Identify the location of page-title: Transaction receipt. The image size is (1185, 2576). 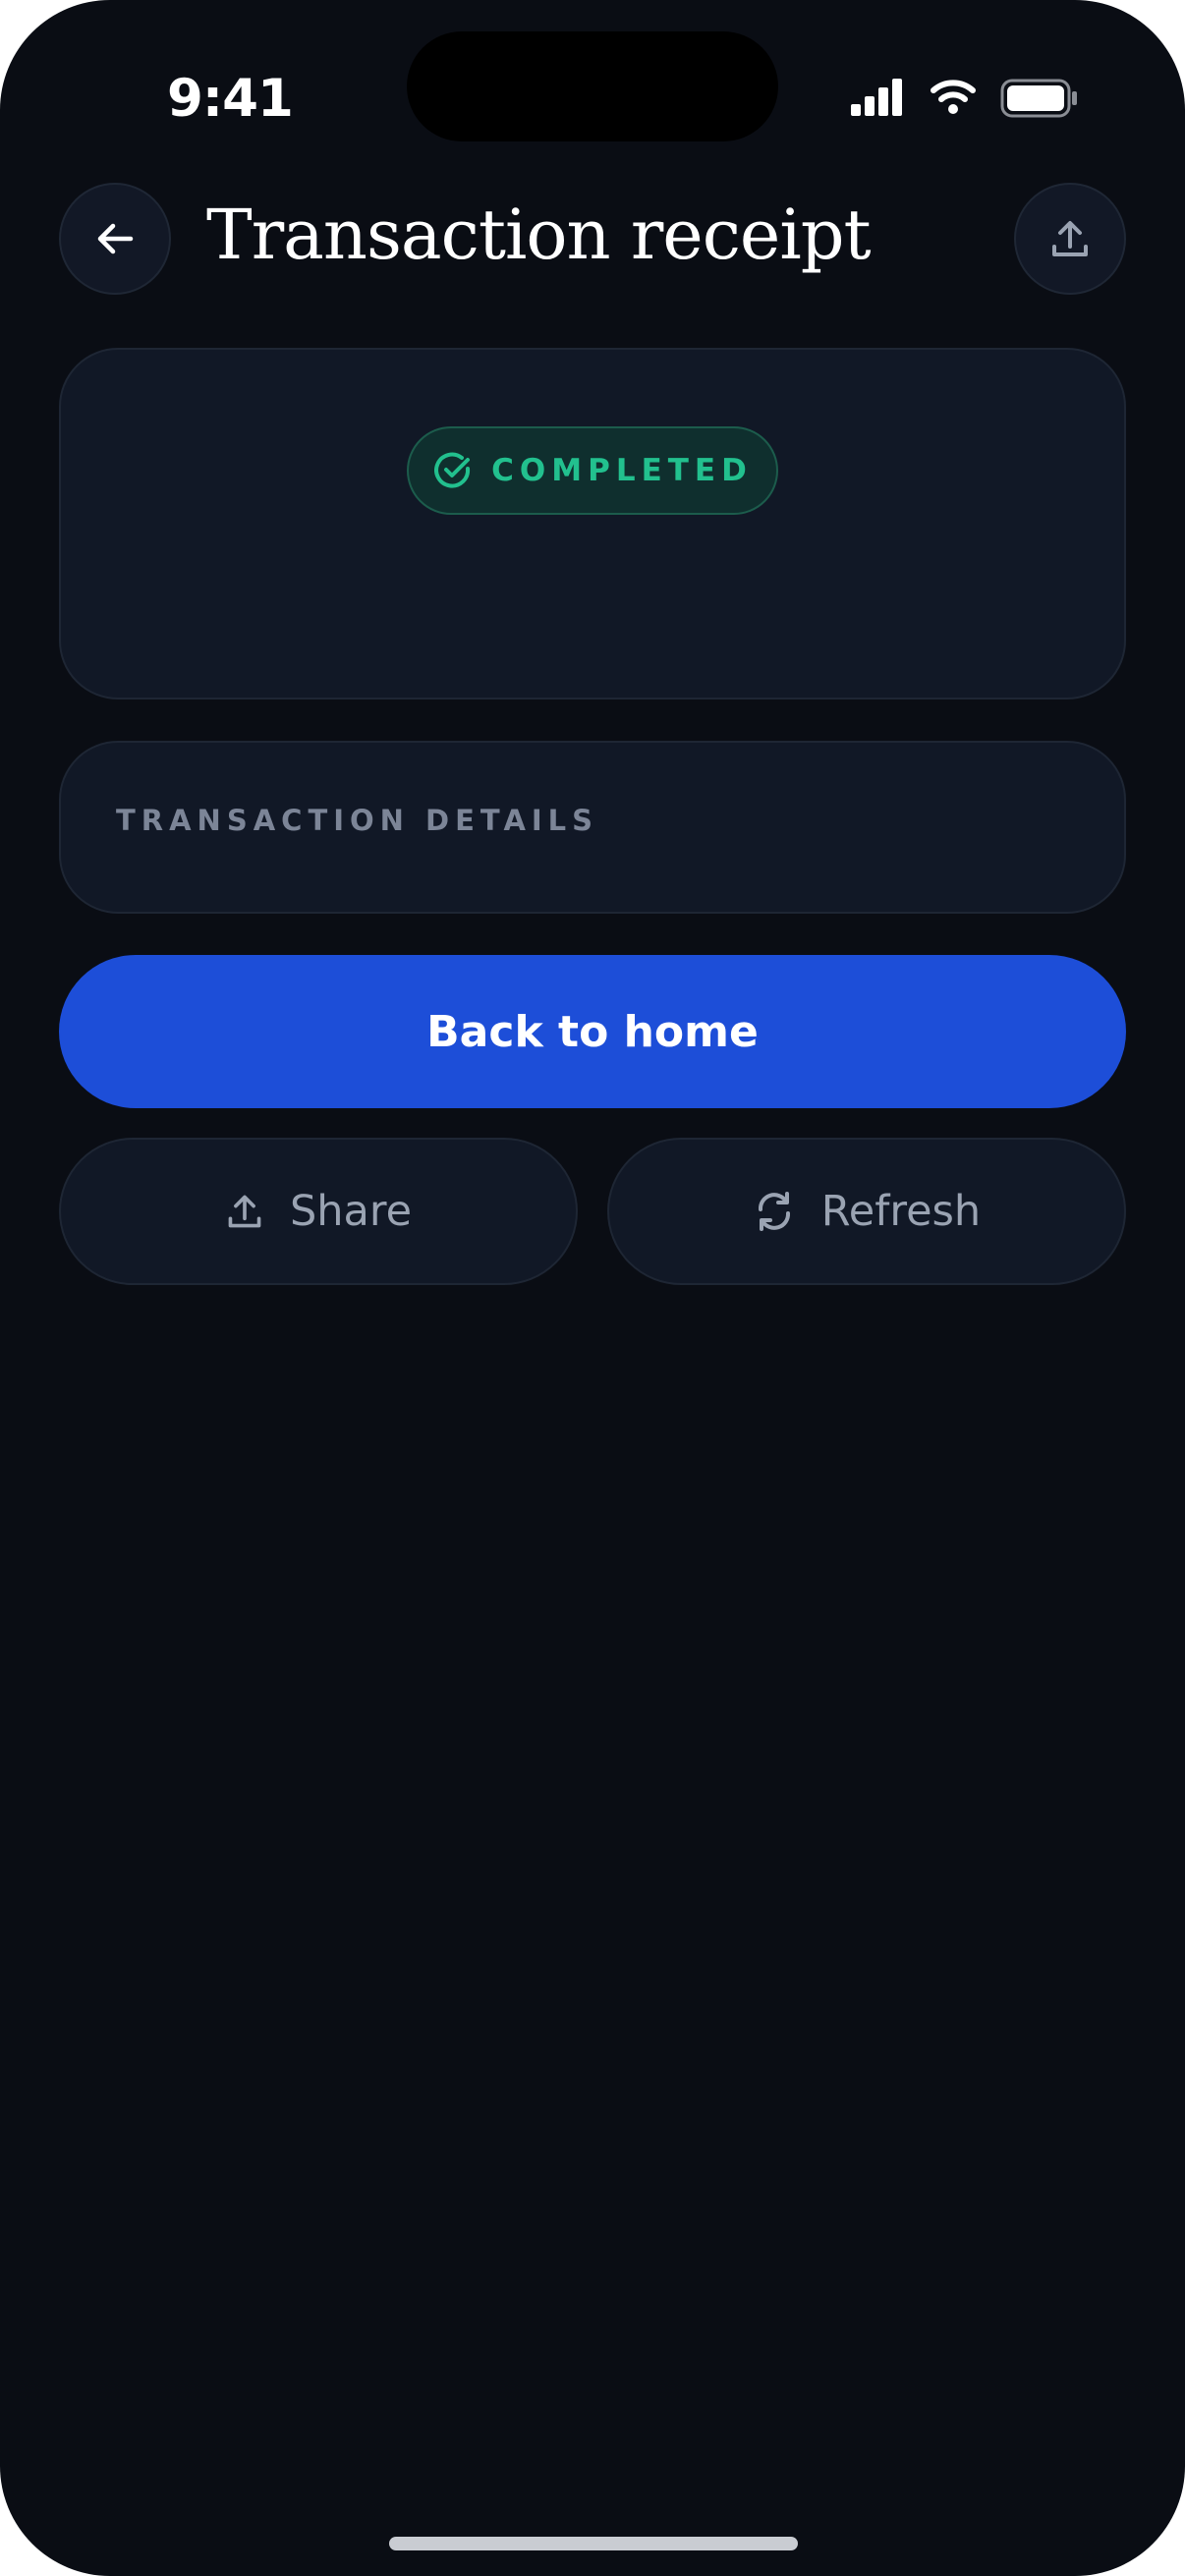
(539, 235).